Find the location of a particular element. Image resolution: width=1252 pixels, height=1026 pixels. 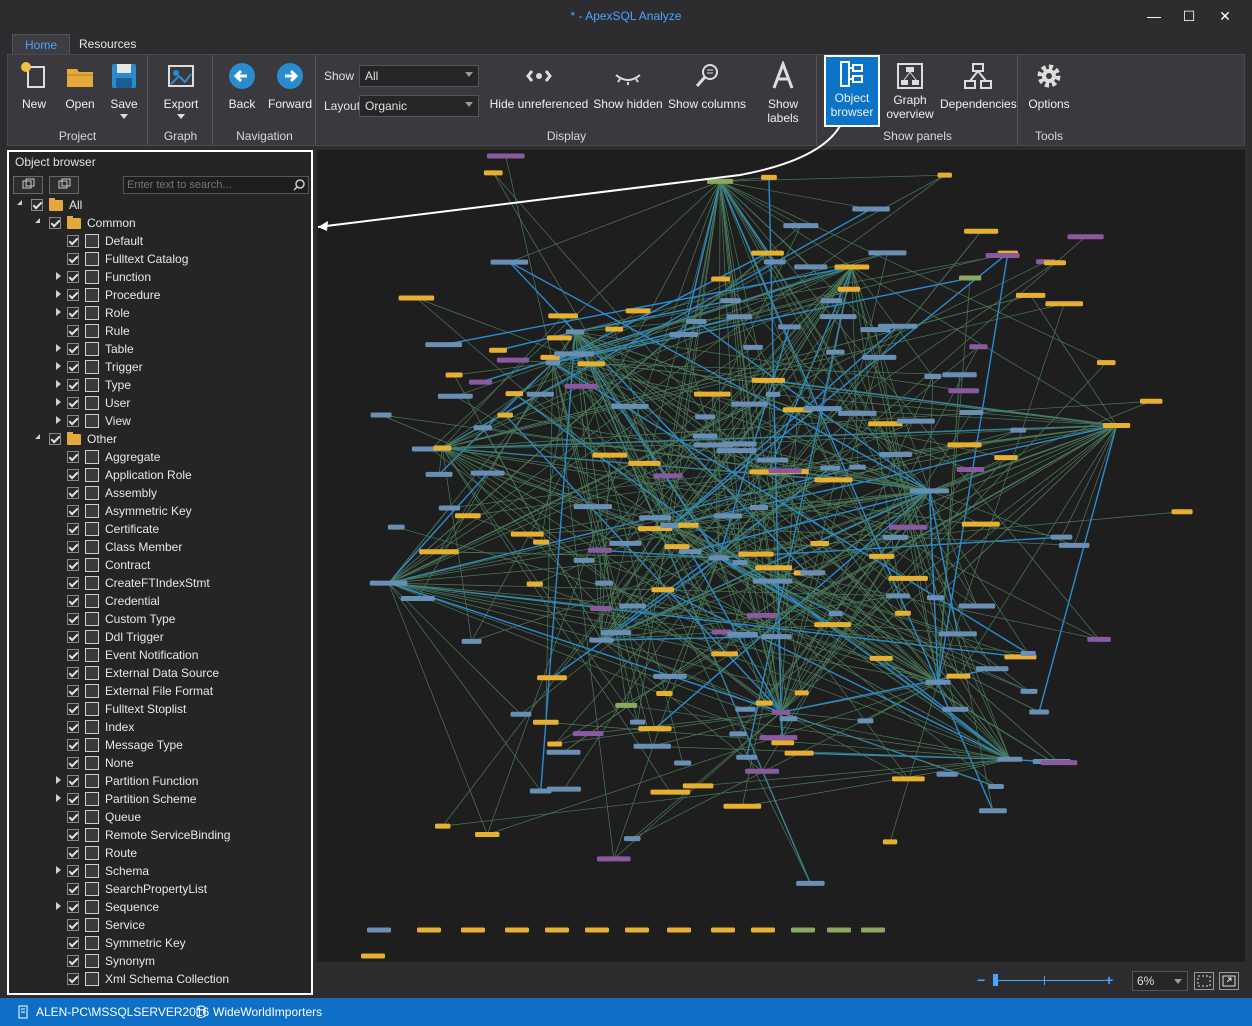

tree-item: Symmetric Key is located at coordinates (159, 943).